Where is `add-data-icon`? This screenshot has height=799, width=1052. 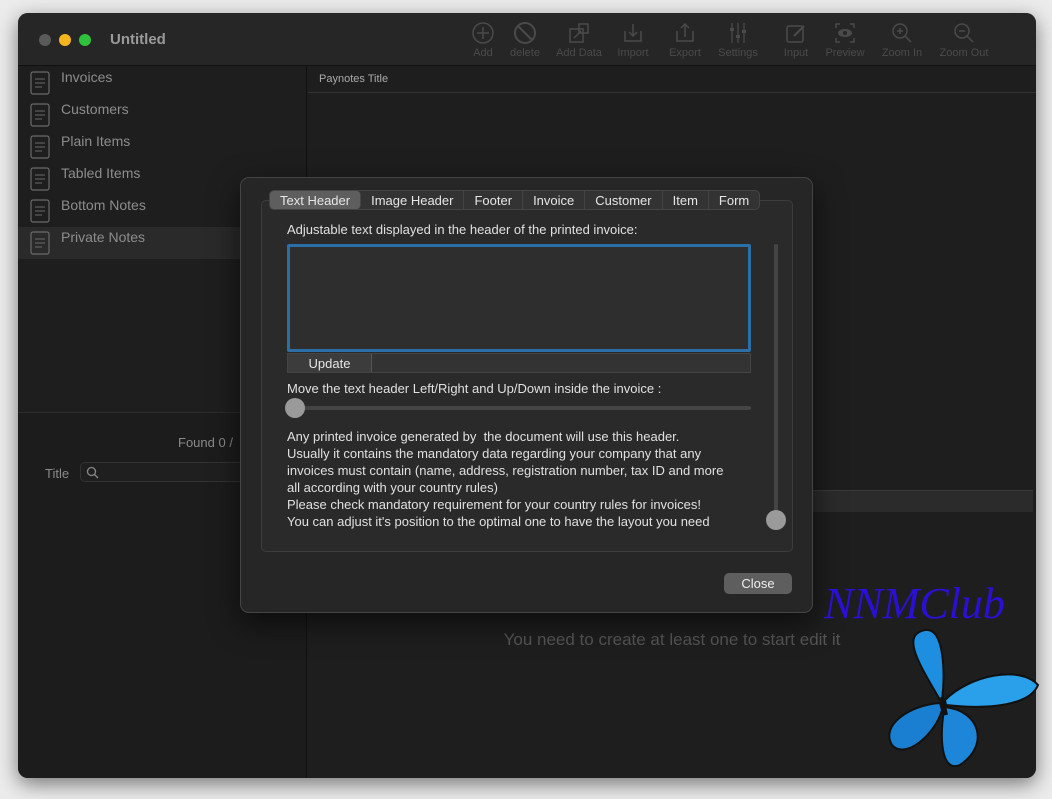 add-data-icon is located at coordinates (579, 33).